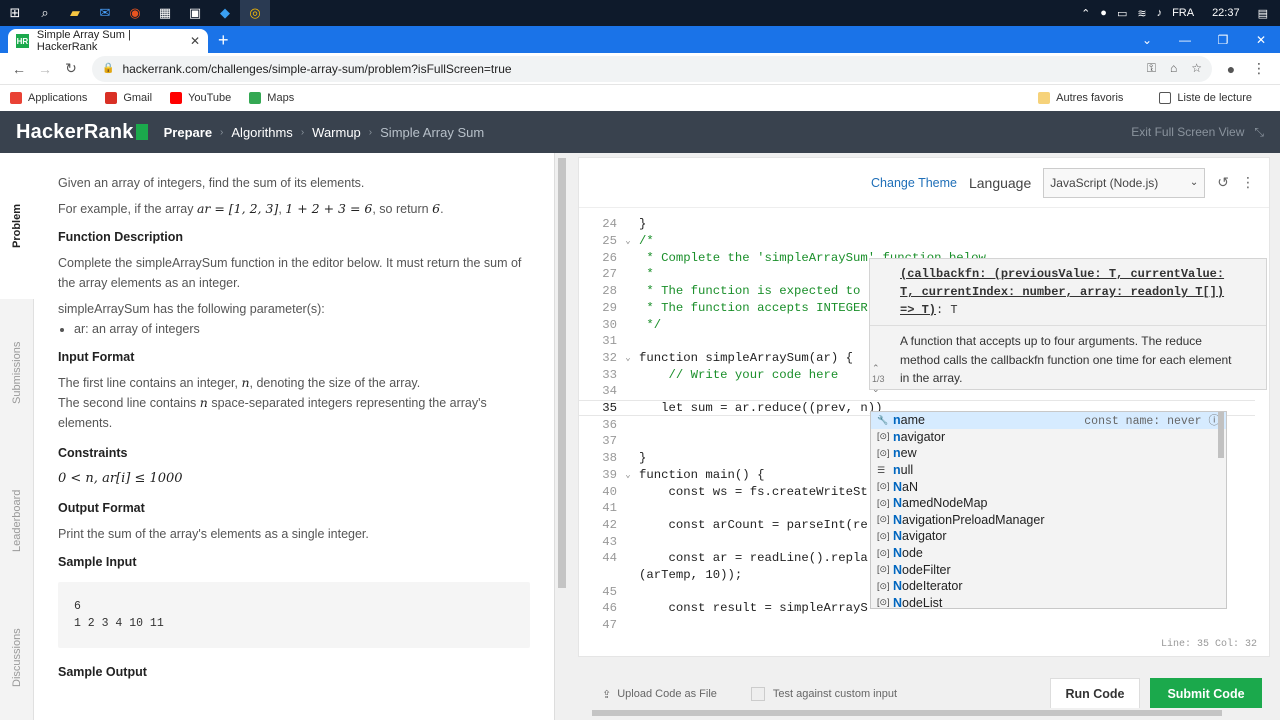 Image resolution: width=1280 pixels, height=720 pixels. What do you see at coordinates (917, 241) in the screenshot?
I see `code-line: 25 ⌄/*` at bounding box center [917, 241].